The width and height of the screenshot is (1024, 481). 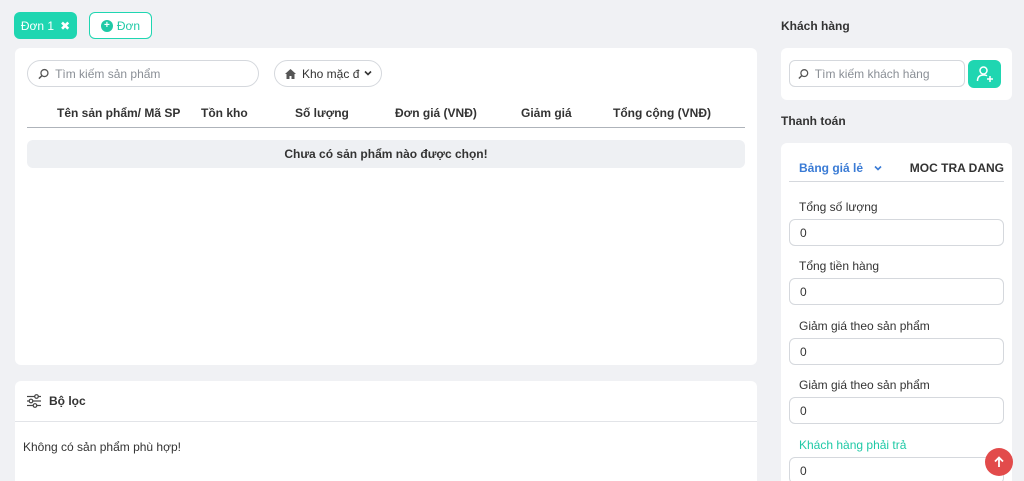 I want to click on plus-circle-icon: +, so click(x=106, y=25).